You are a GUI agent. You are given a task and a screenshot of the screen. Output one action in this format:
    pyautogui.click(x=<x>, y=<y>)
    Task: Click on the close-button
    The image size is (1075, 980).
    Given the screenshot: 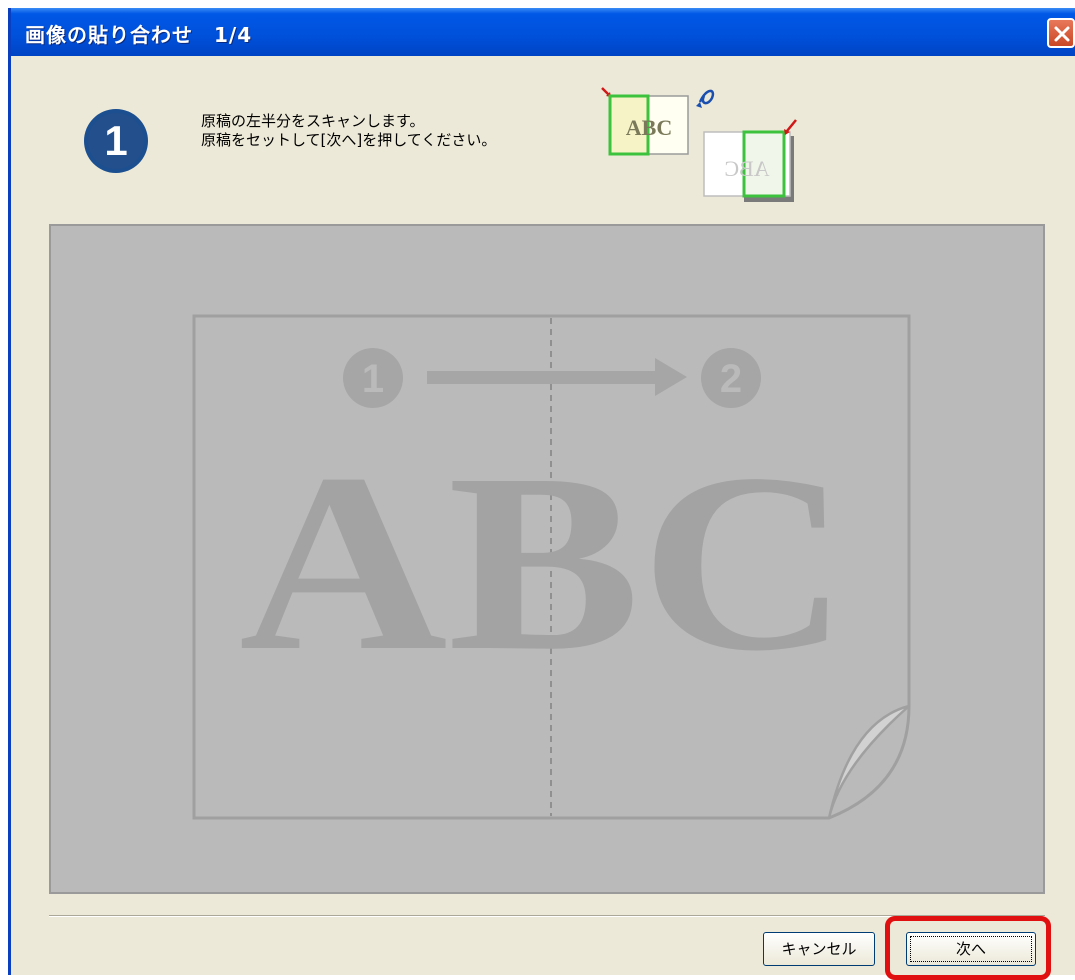 What is the action you would take?
    pyautogui.click(x=1061, y=33)
    